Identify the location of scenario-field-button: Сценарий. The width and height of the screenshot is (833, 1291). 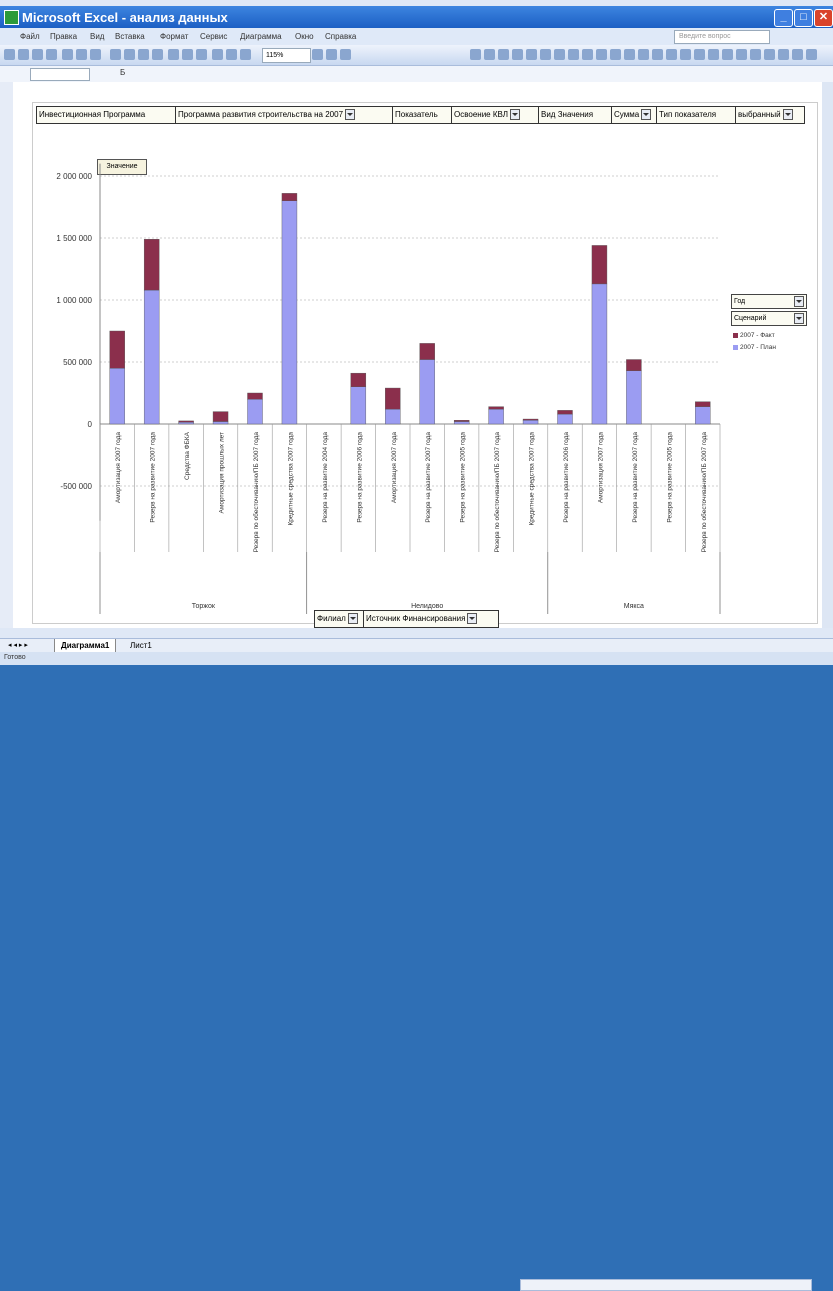
(769, 318).